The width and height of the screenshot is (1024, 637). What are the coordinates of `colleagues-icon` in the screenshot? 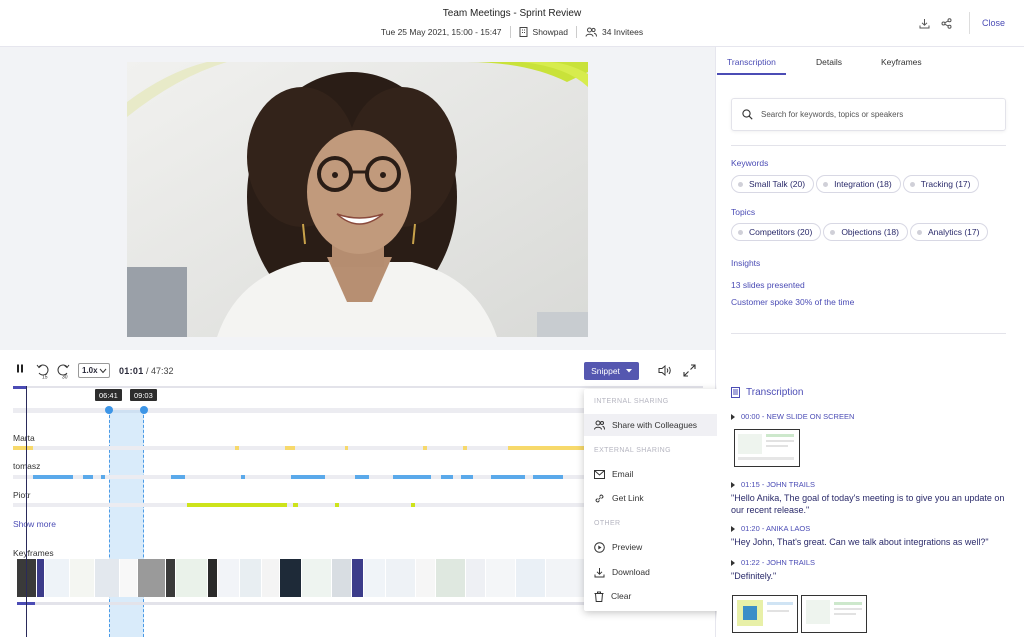 It's located at (599, 425).